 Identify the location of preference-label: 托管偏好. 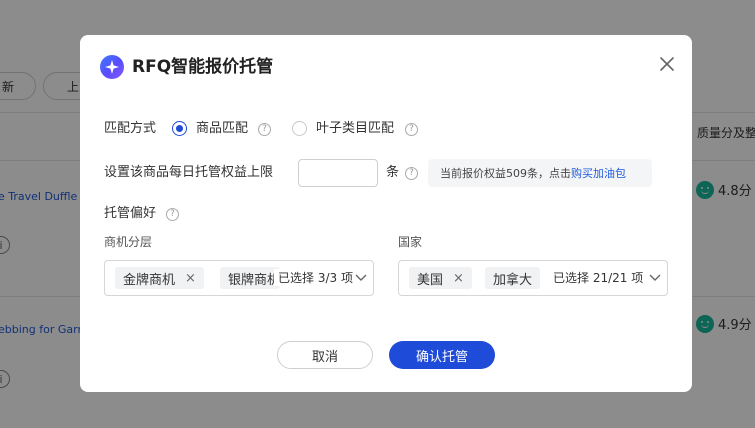
(130, 213).